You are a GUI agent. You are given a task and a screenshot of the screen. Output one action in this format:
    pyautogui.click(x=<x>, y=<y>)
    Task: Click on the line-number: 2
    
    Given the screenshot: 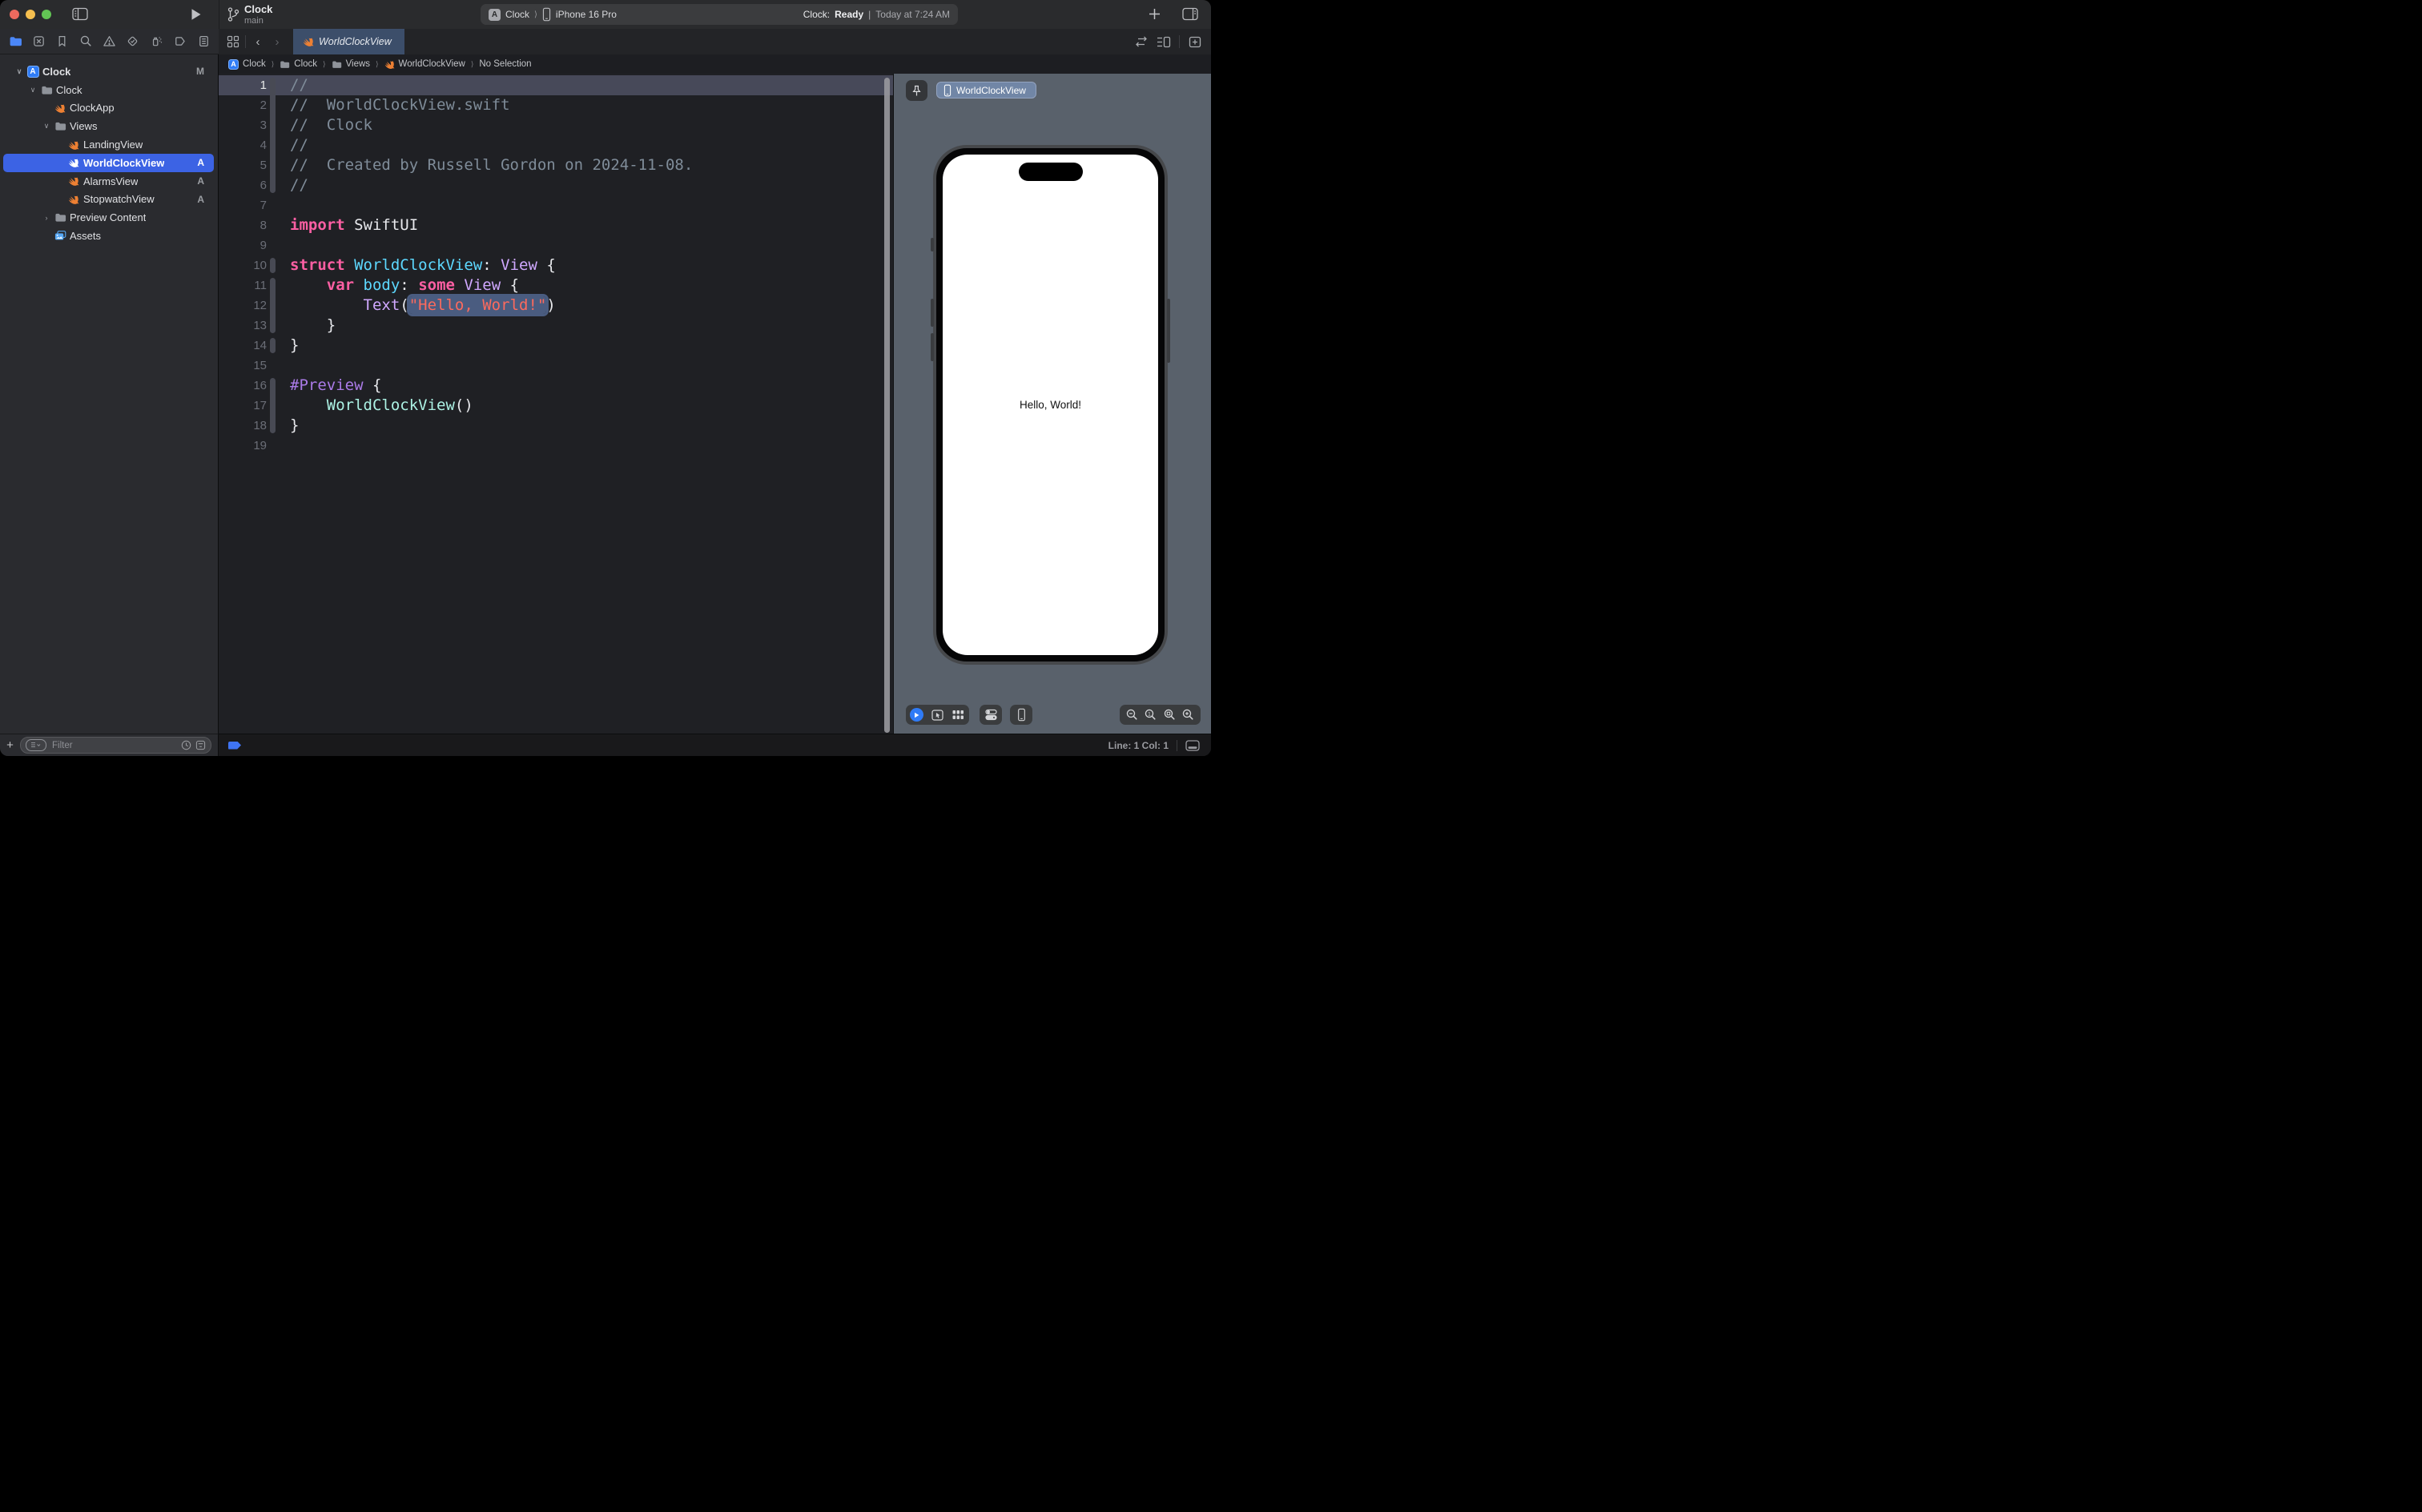 What is the action you would take?
    pyautogui.click(x=243, y=105)
    